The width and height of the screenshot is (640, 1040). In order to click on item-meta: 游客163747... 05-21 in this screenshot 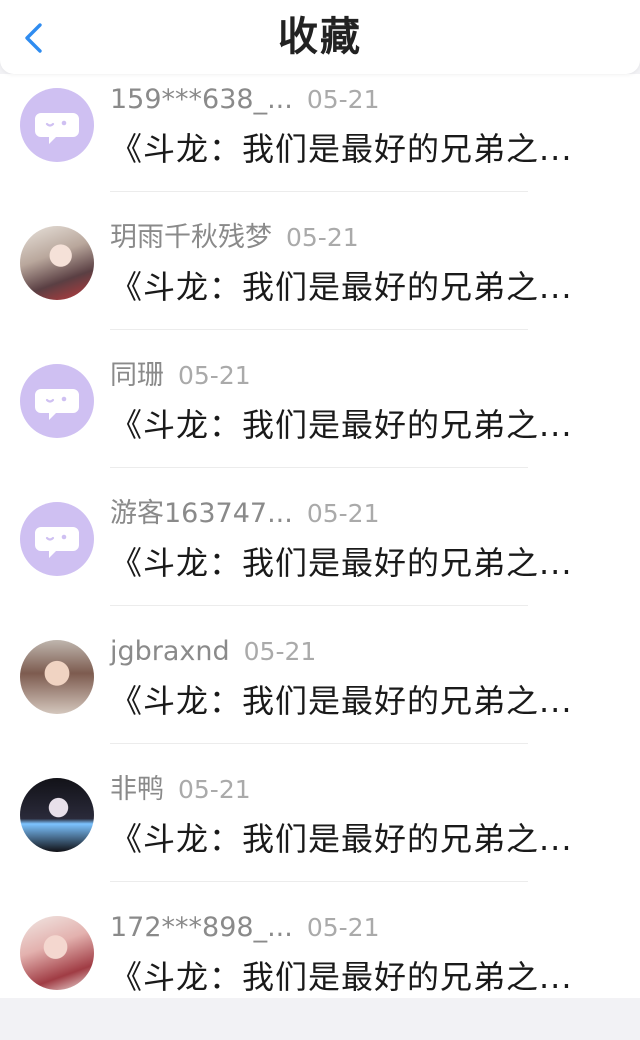, I will do `click(244, 514)`.